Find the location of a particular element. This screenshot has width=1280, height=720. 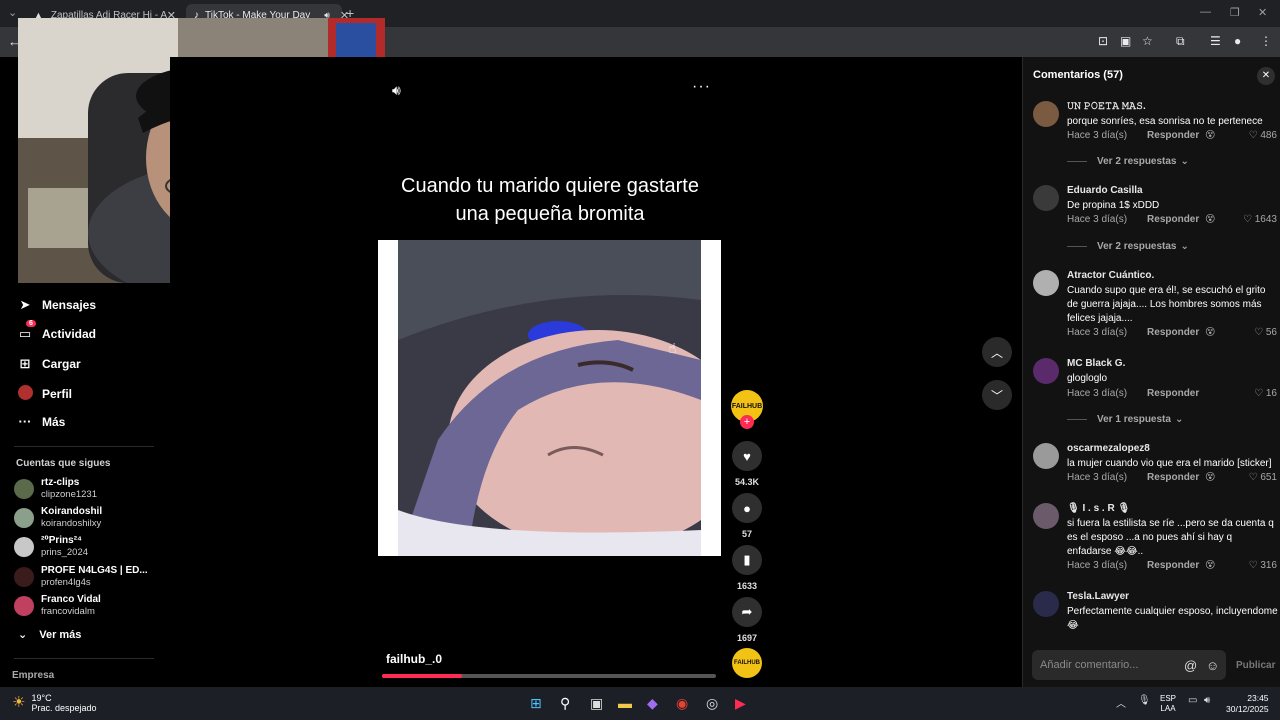

reading-list-icon: ☰ is located at coordinates (1215, 41).